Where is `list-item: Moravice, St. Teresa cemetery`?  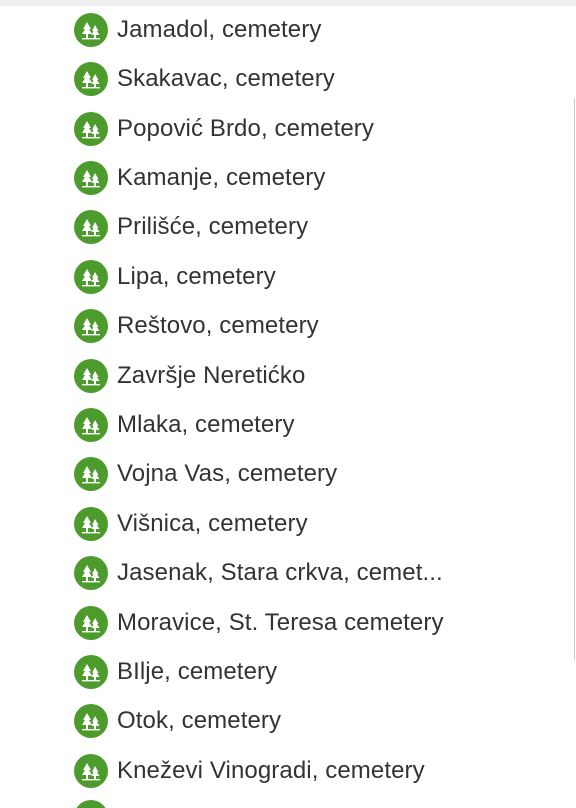 list-item: Moravice, St. Teresa cemetery is located at coordinates (259, 623).